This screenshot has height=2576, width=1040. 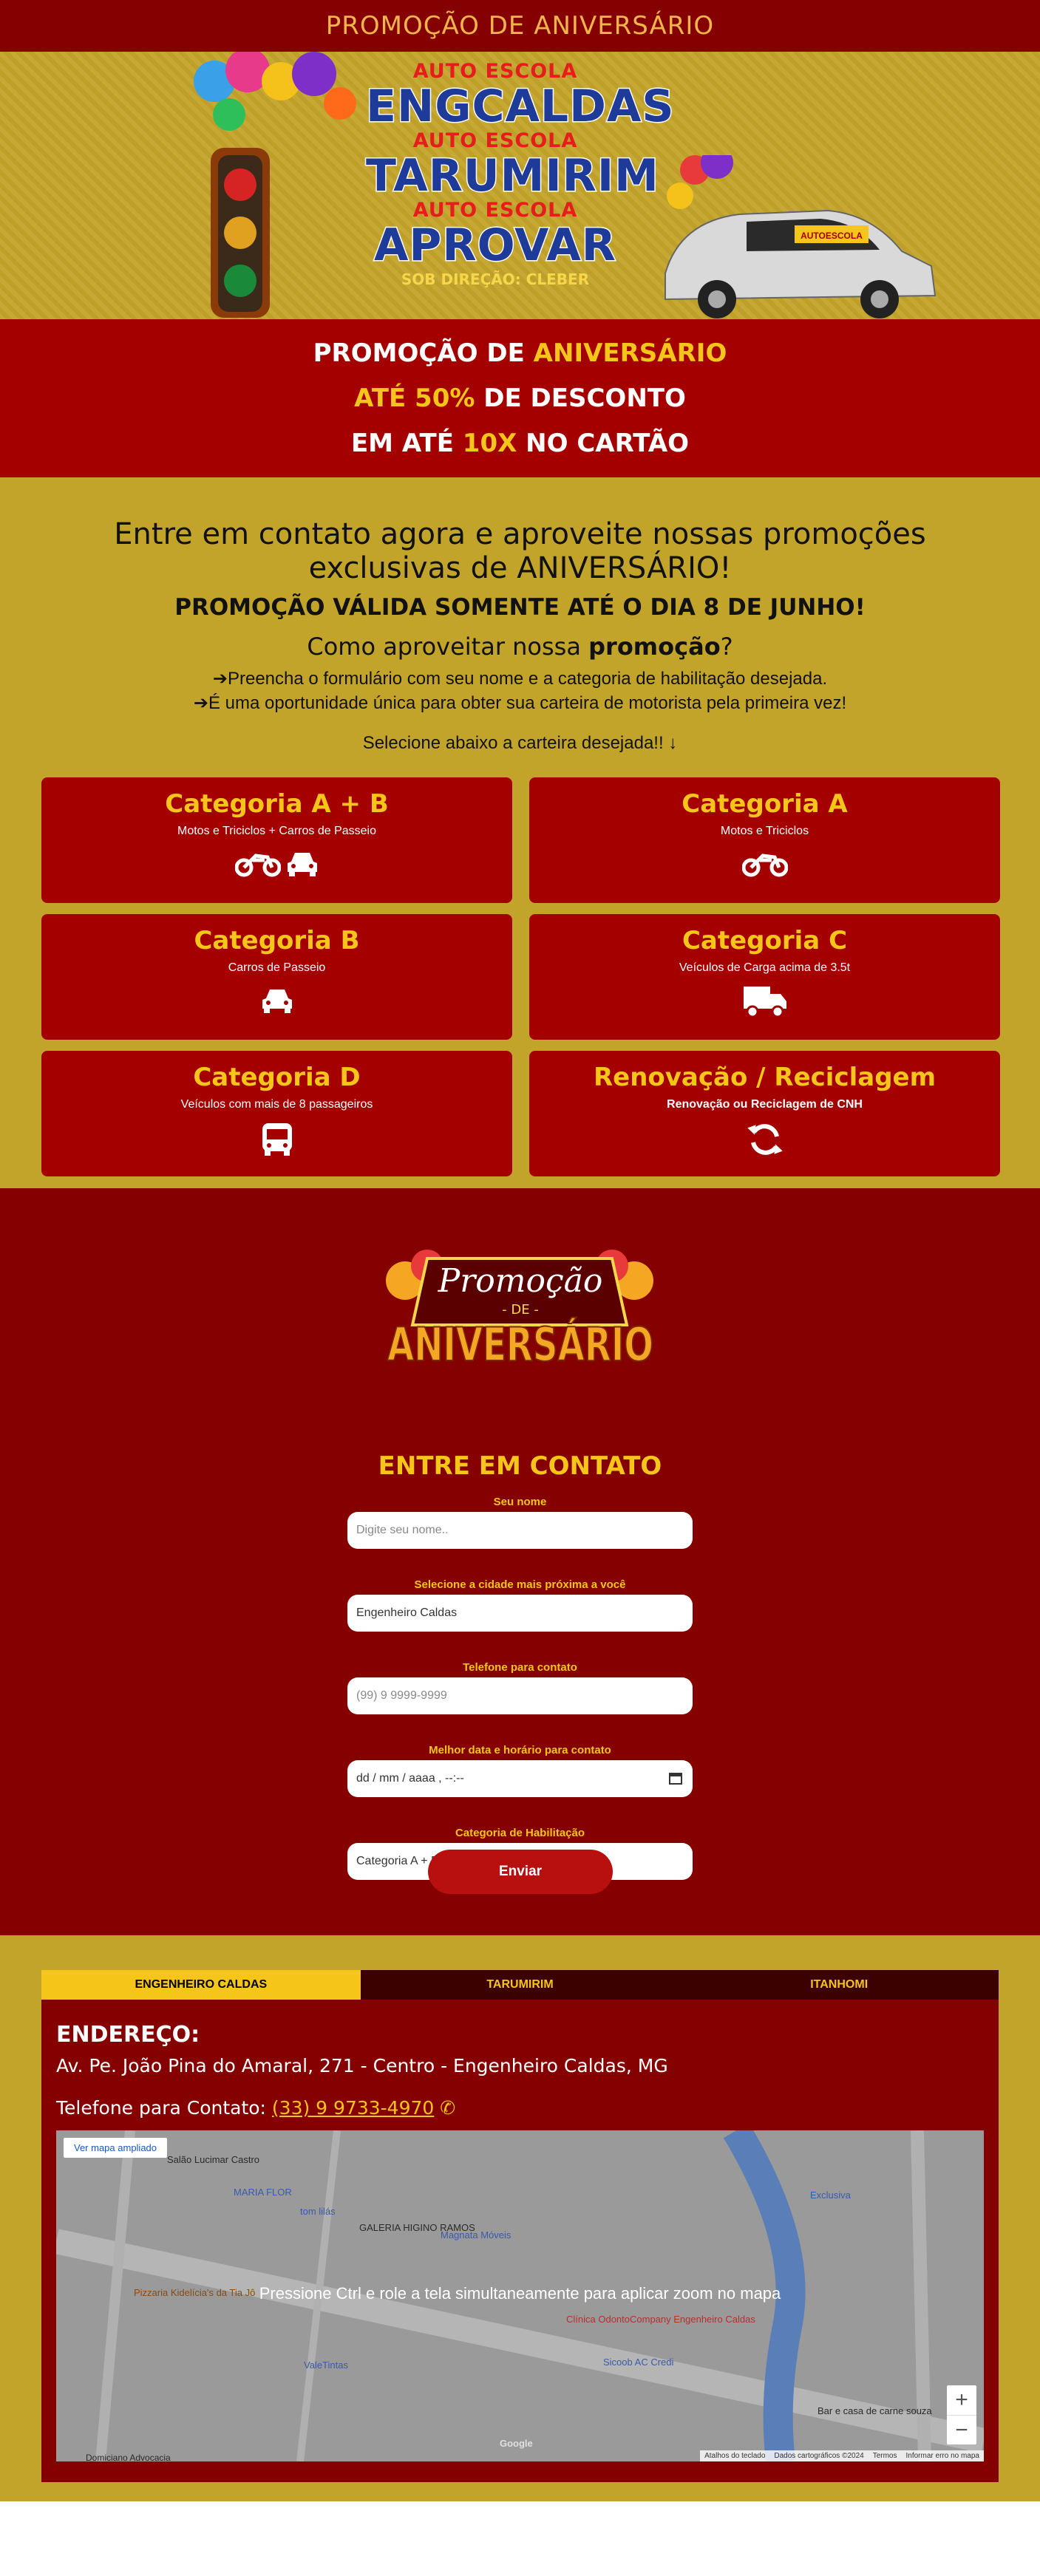 What do you see at coordinates (520, 1750) in the screenshot?
I see `date-label: Melhor data e horário para contato` at bounding box center [520, 1750].